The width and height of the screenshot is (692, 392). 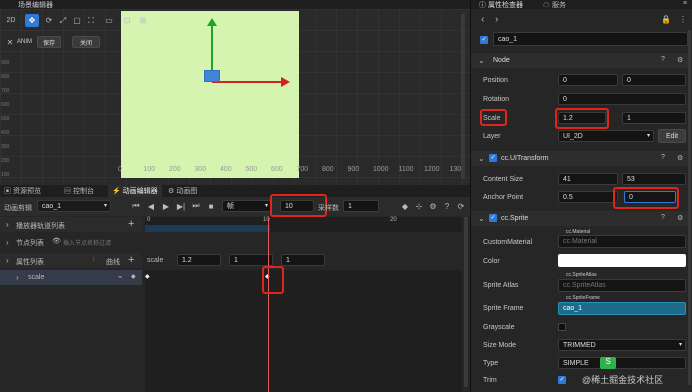 What do you see at coordinates (303, 331) in the screenshot?
I see `track-area` at bounding box center [303, 331].